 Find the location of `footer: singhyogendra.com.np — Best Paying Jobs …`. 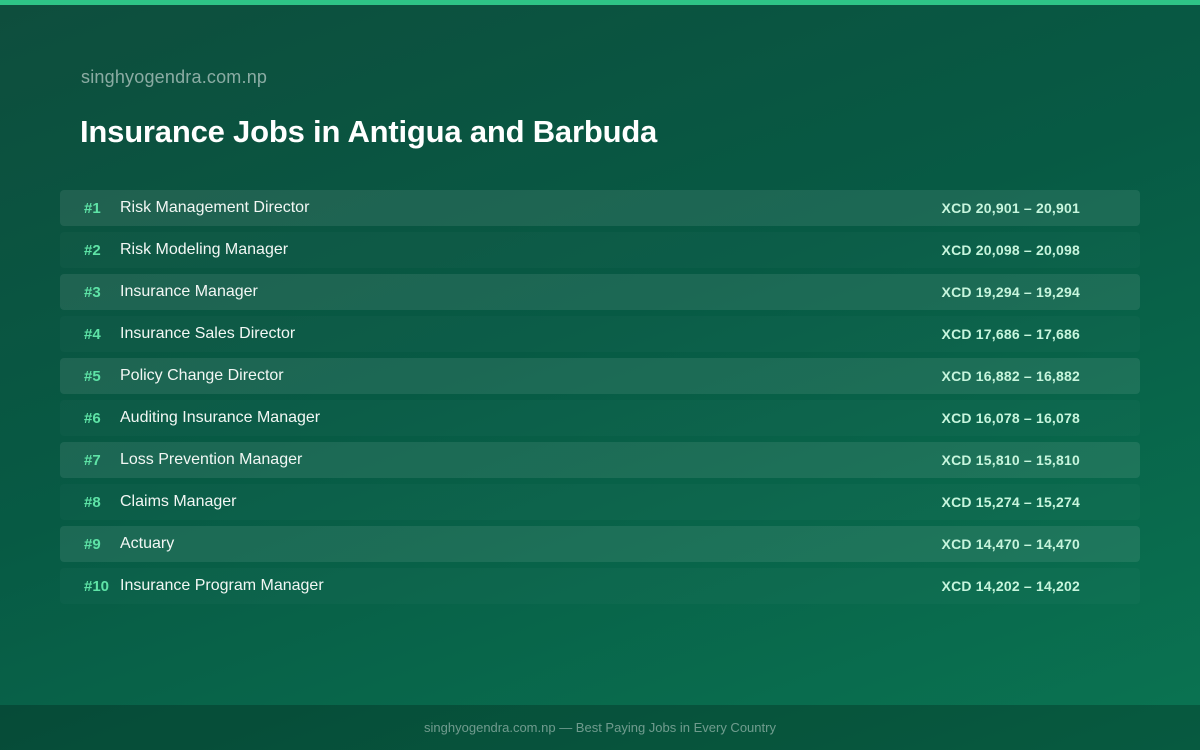

footer: singhyogendra.com.np — Best Paying Jobs … is located at coordinates (600, 727).